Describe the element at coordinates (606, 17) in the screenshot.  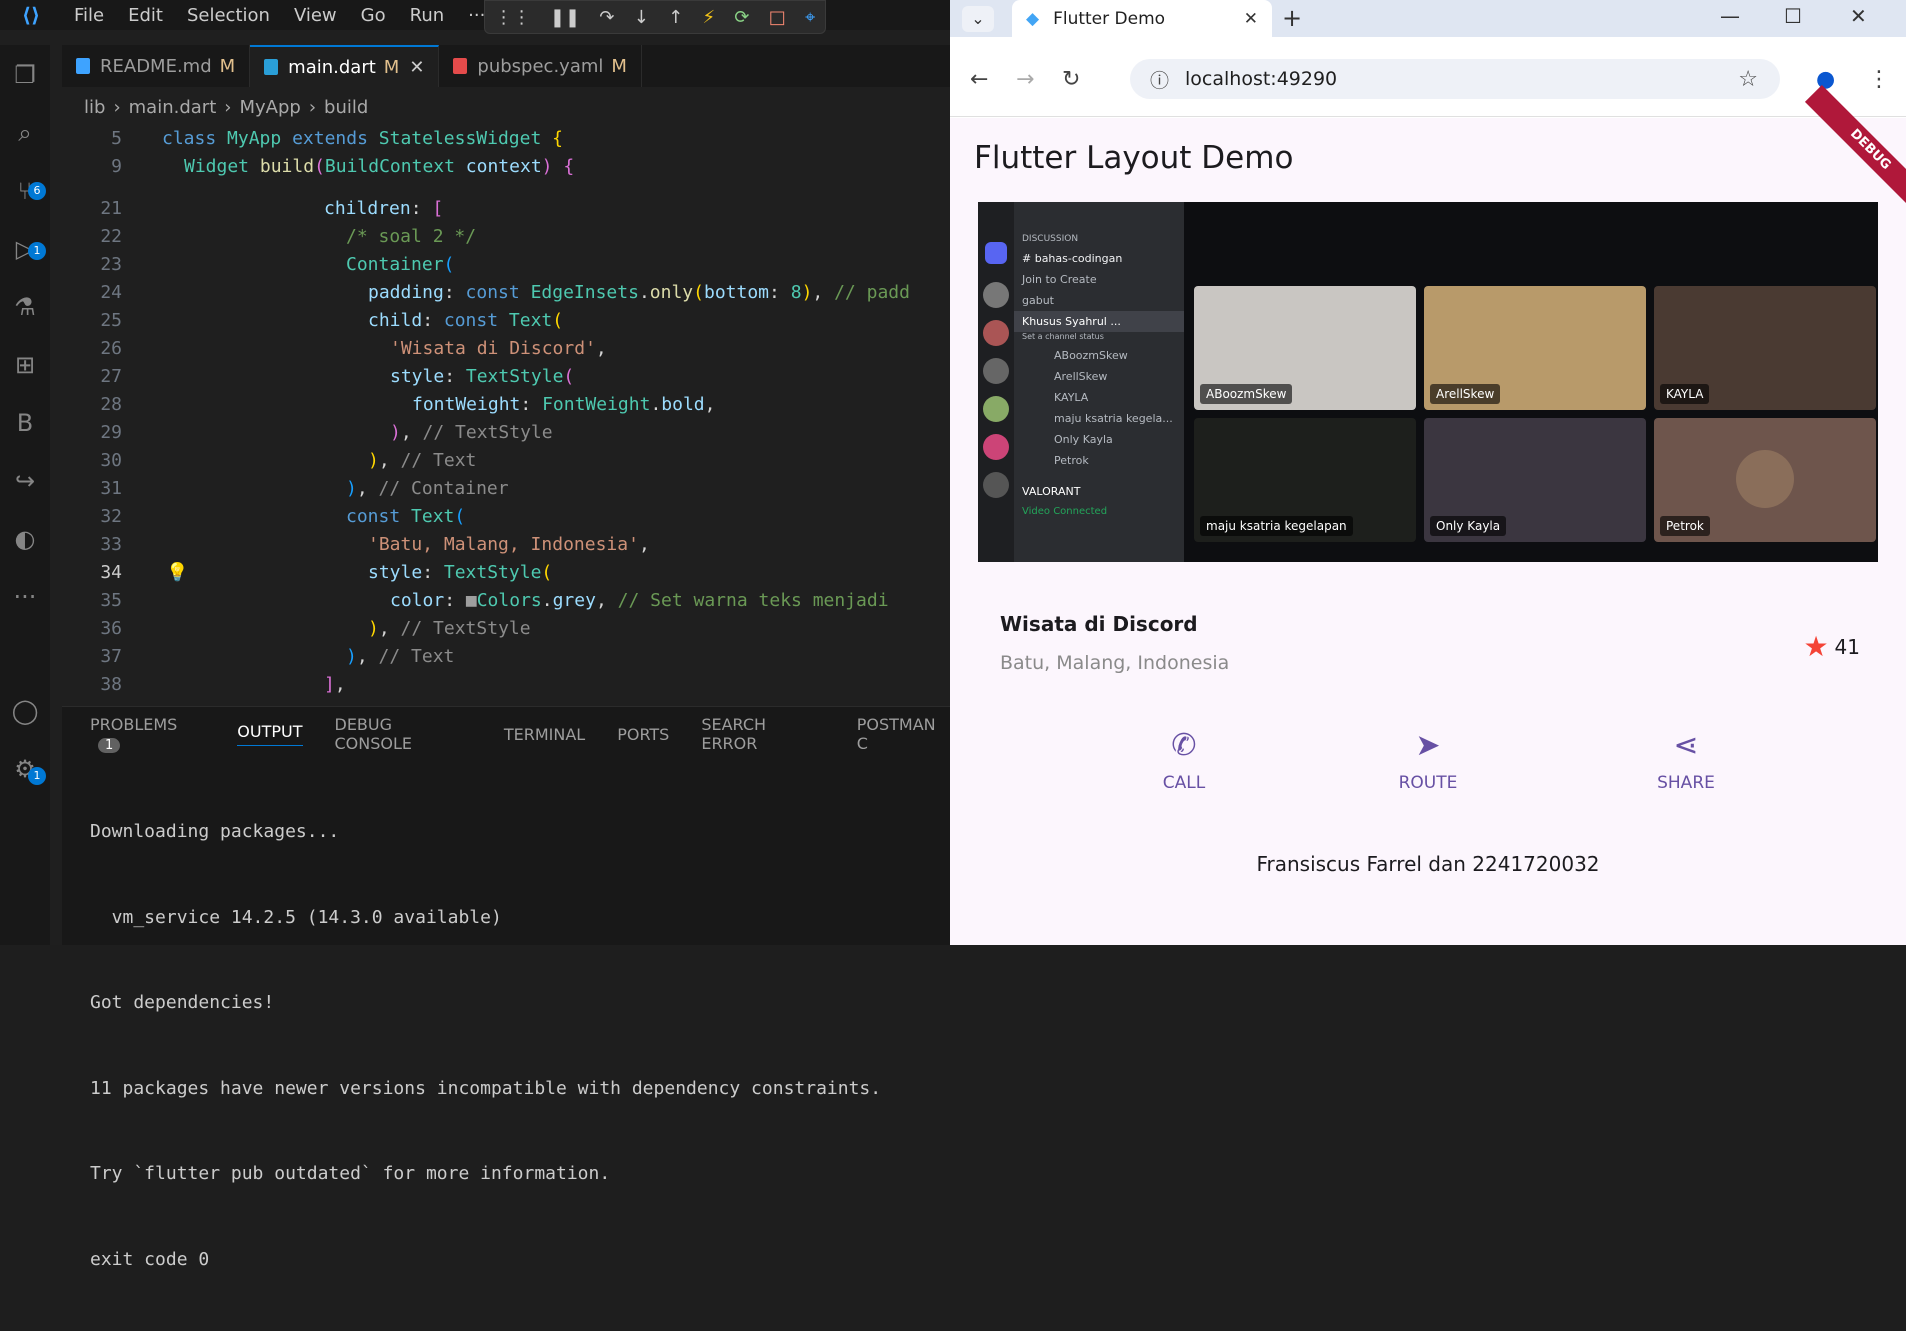
I see `step-over-icon: ↷` at that location.